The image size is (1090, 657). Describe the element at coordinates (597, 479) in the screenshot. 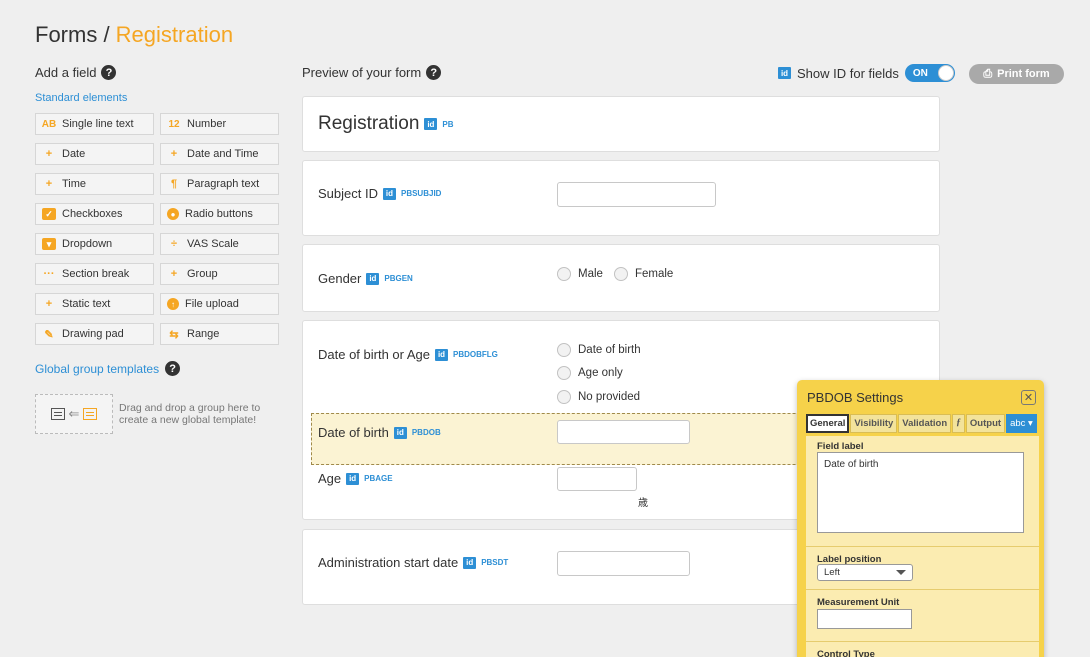

I see `age-input` at that location.